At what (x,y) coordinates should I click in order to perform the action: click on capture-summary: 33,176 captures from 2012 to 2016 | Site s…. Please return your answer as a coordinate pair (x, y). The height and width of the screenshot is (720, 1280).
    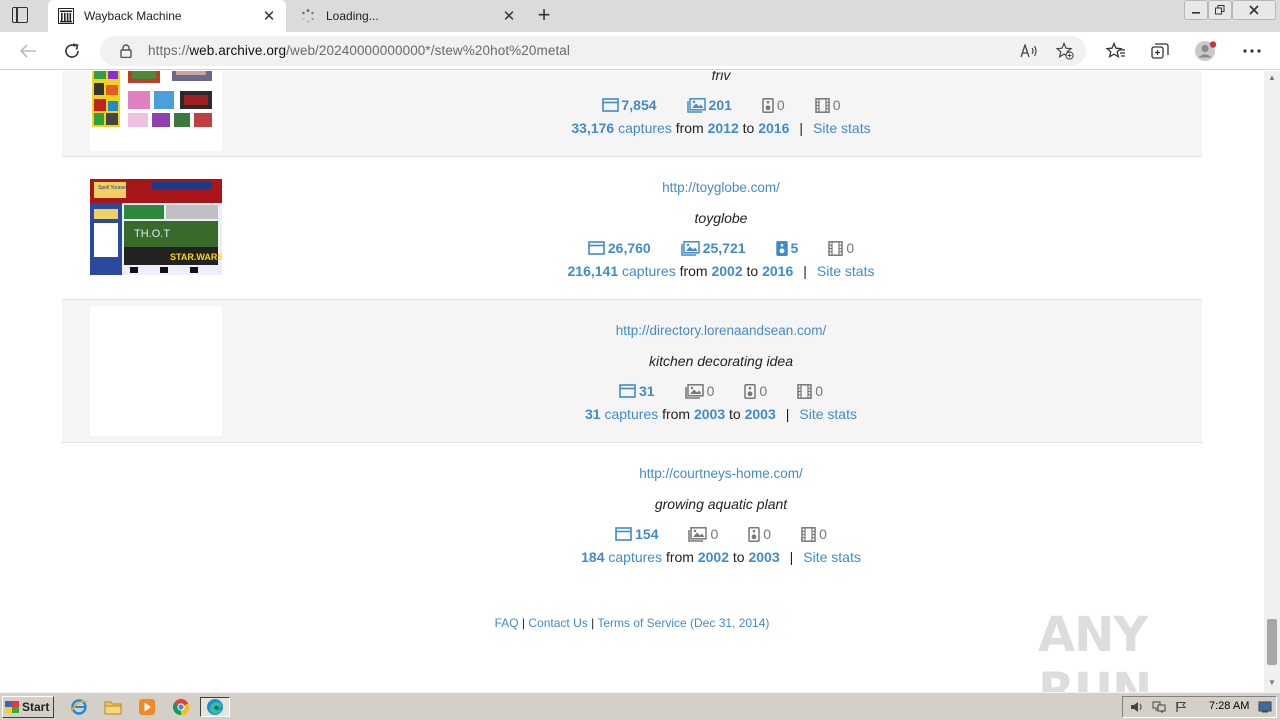
    Looking at the image, I should click on (721, 128).